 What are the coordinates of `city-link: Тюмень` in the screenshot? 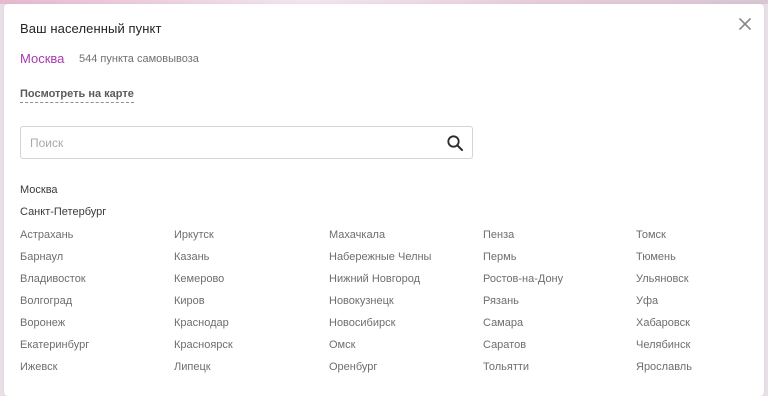 It's located at (702, 261).